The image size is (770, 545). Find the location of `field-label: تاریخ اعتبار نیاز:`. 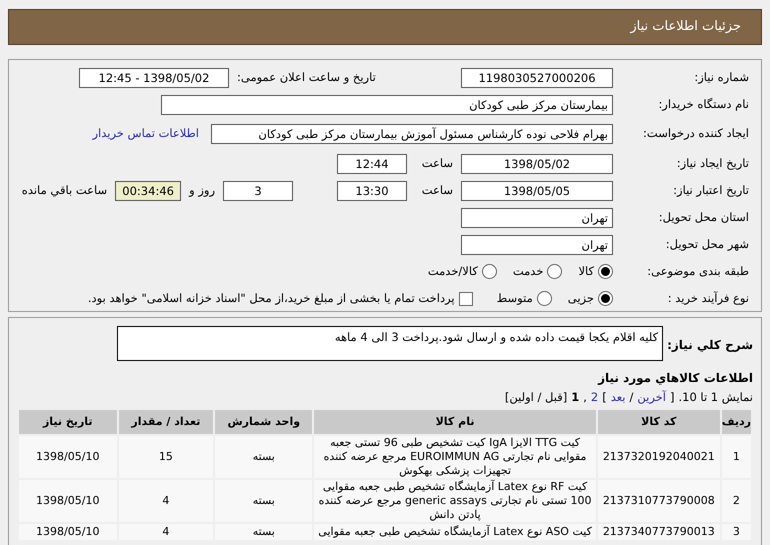

field-label: تاریخ اعتبار نیاز: is located at coordinates (710, 190).